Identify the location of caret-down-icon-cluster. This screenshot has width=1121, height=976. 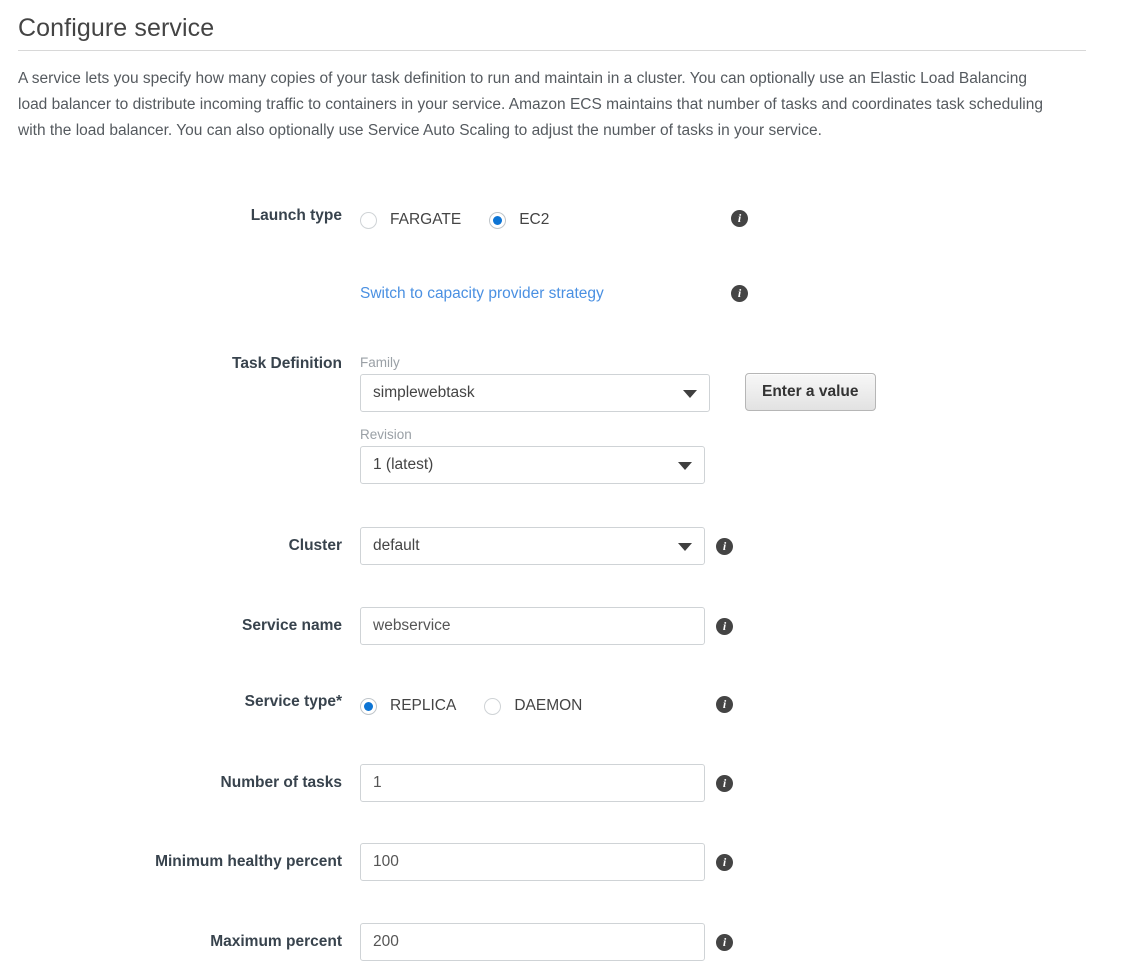
(685, 547).